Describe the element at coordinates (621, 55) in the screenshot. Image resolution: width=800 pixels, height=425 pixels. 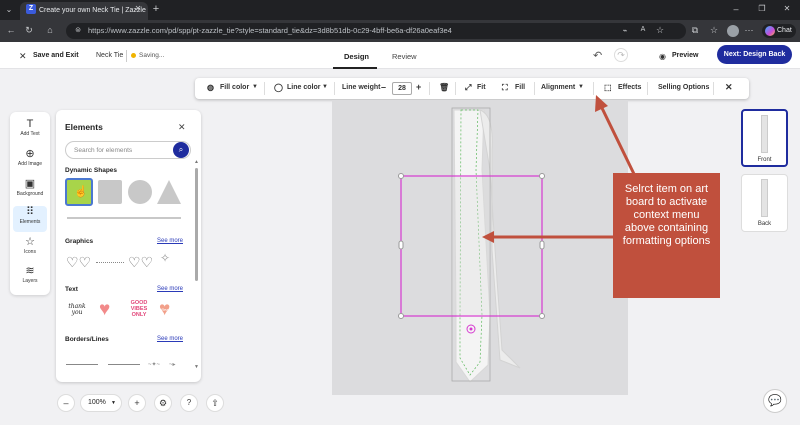
I see `redo-icon: ↷` at that location.